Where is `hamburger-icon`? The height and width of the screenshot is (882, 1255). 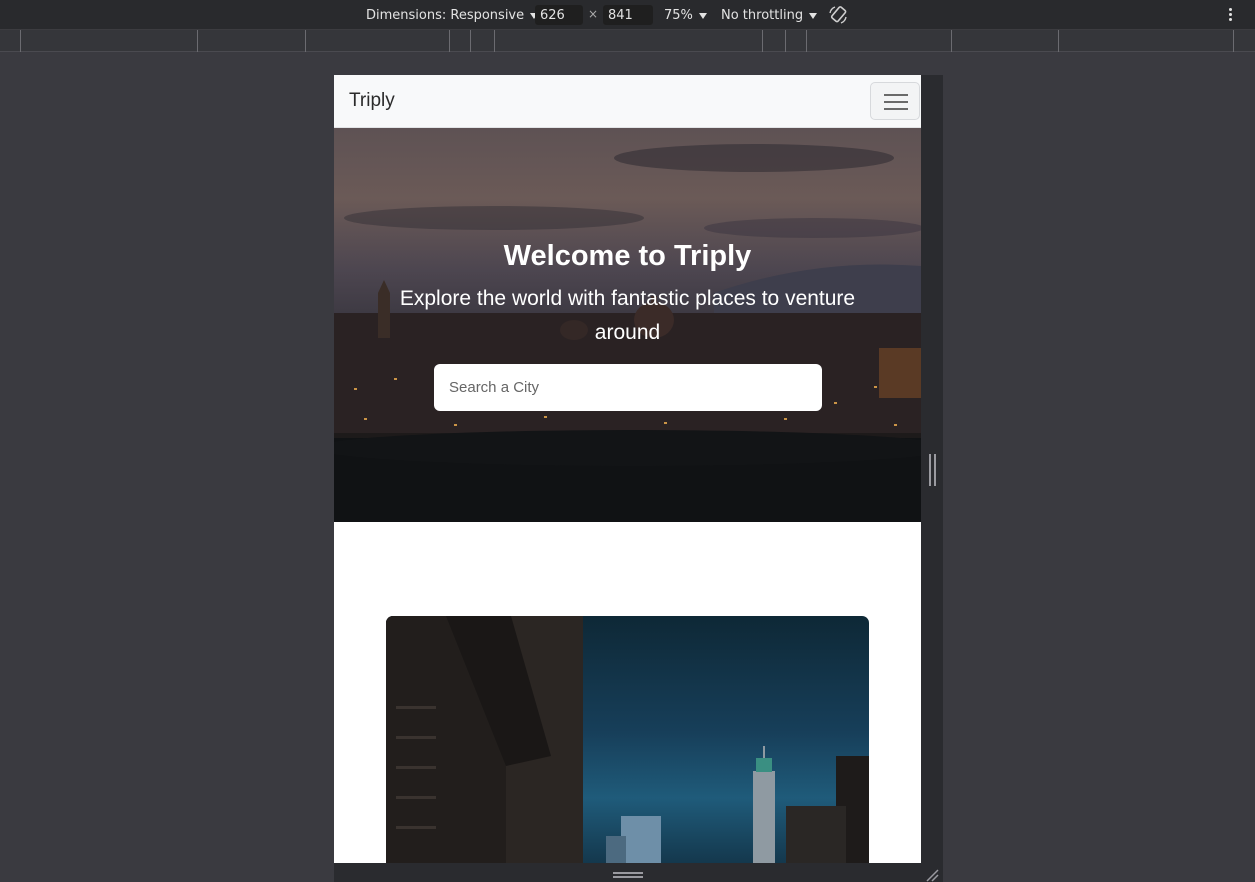
hamburger-icon is located at coordinates (896, 95).